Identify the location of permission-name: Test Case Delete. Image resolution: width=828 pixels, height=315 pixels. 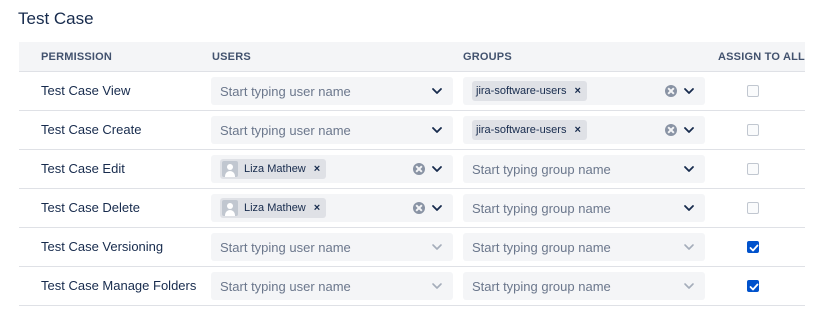
(90, 207).